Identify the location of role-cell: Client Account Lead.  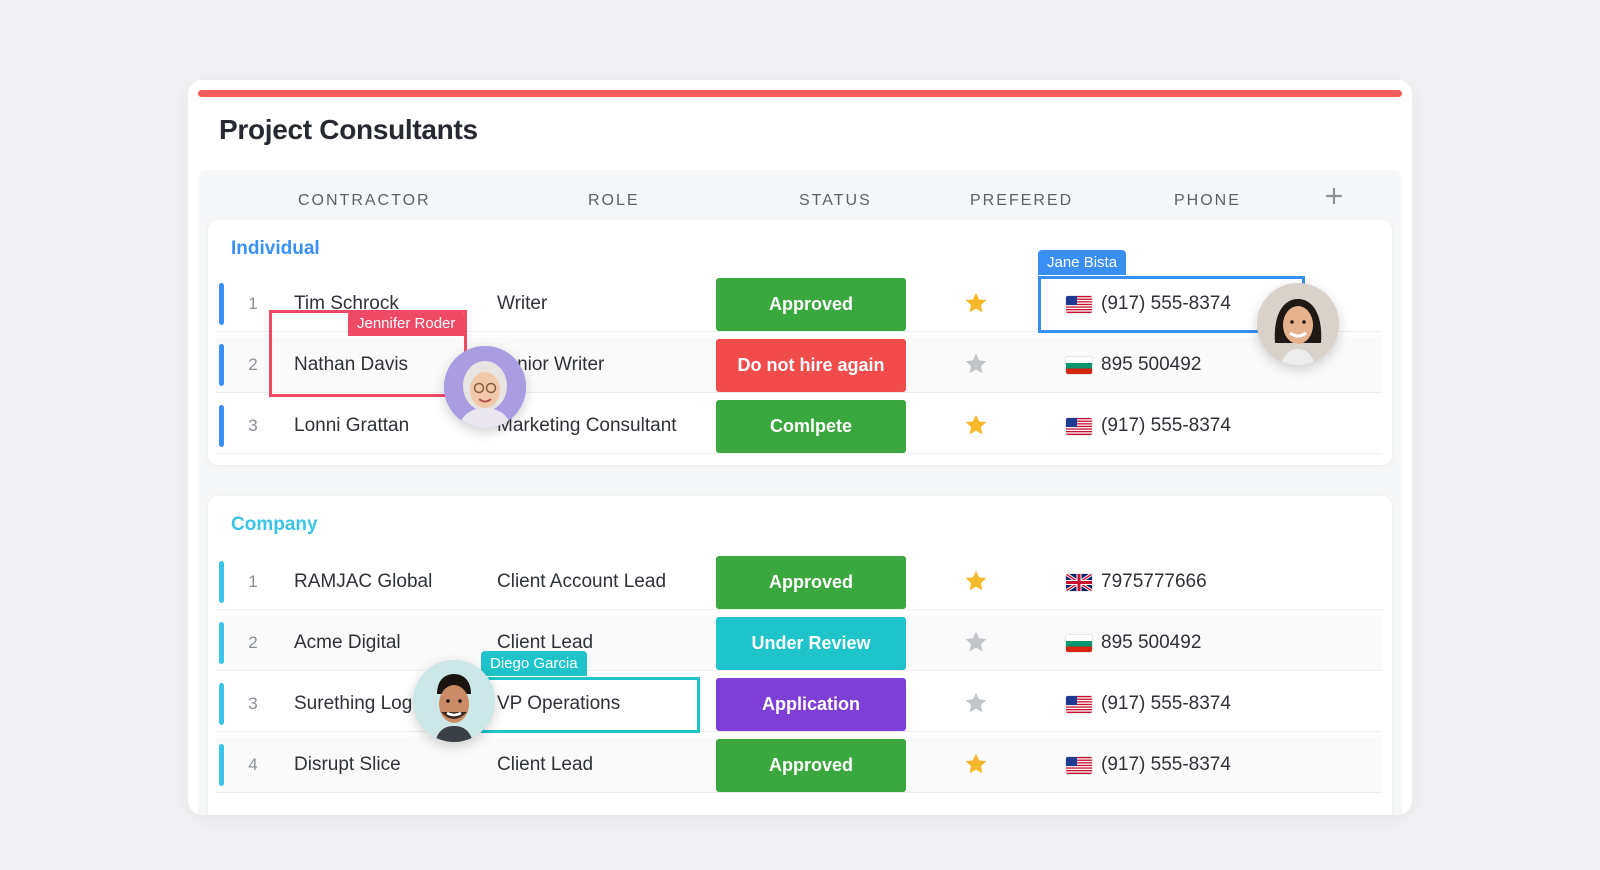
(581, 582).